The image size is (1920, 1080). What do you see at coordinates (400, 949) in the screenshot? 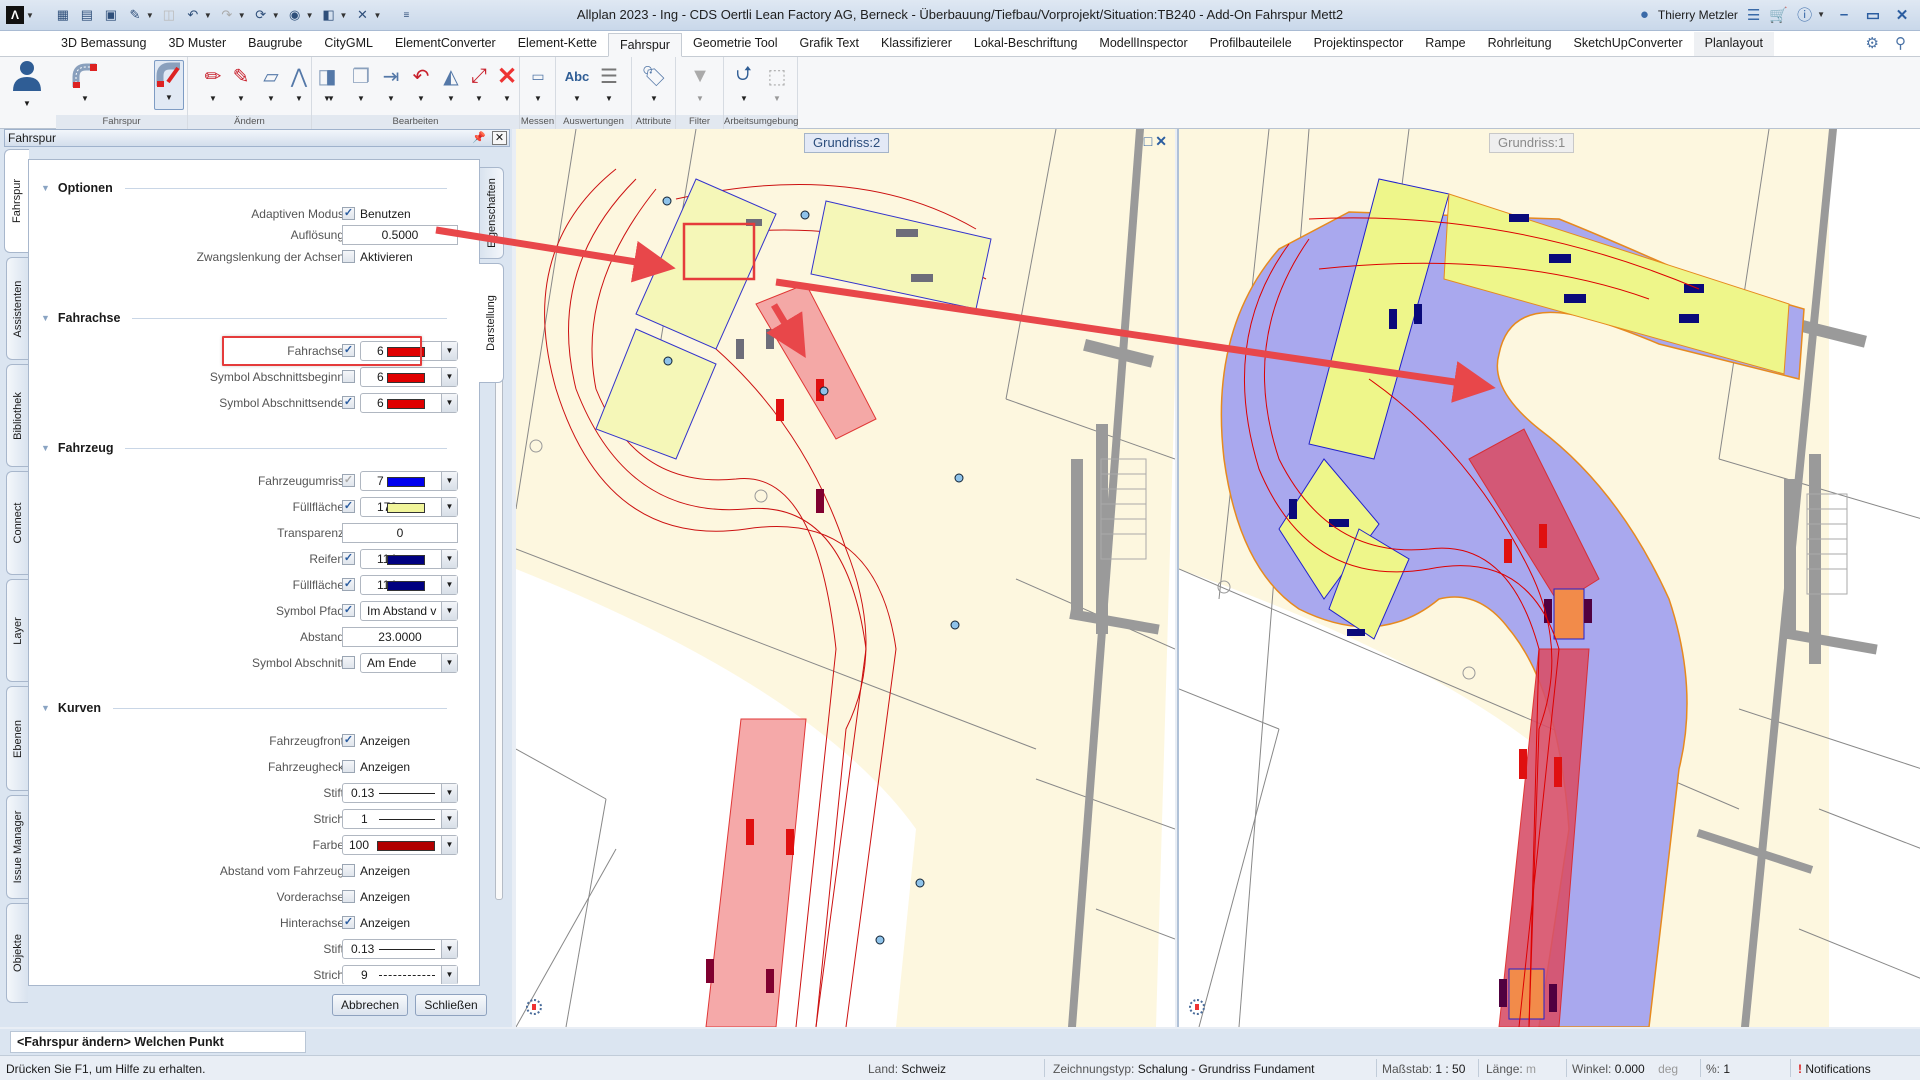
I see `stift-2-select: 0.13 ▼` at bounding box center [400, 949].